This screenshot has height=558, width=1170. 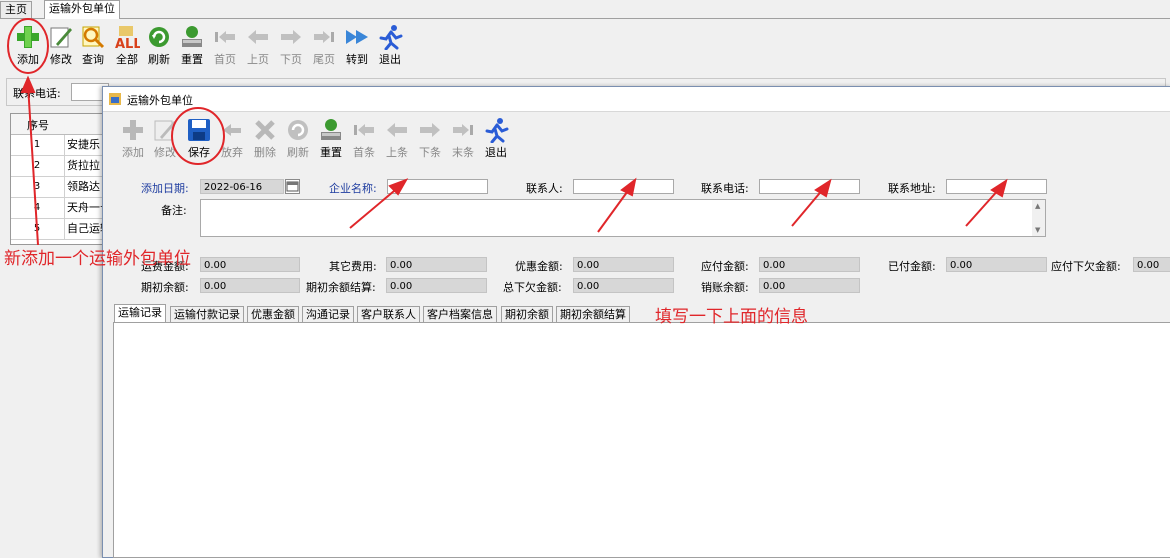 I want to click on unpaid-payable-label: 应付下欠金额:, so click(x=1086, y=266).